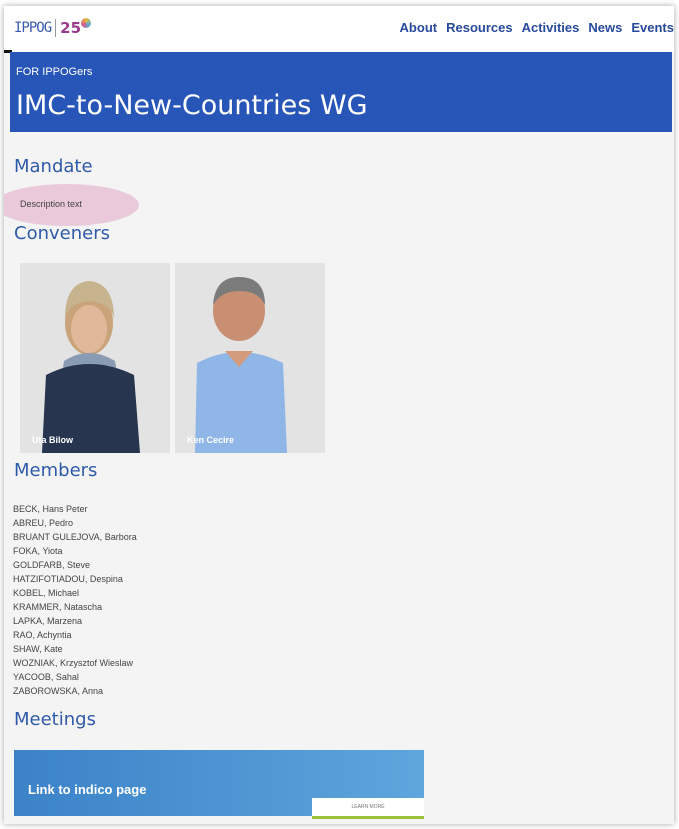 This screenshot has width=679, height=829. Describe the element at coordinates (53, 166) in the screenshot. I see `mandate-heading: Mandate` at that location.